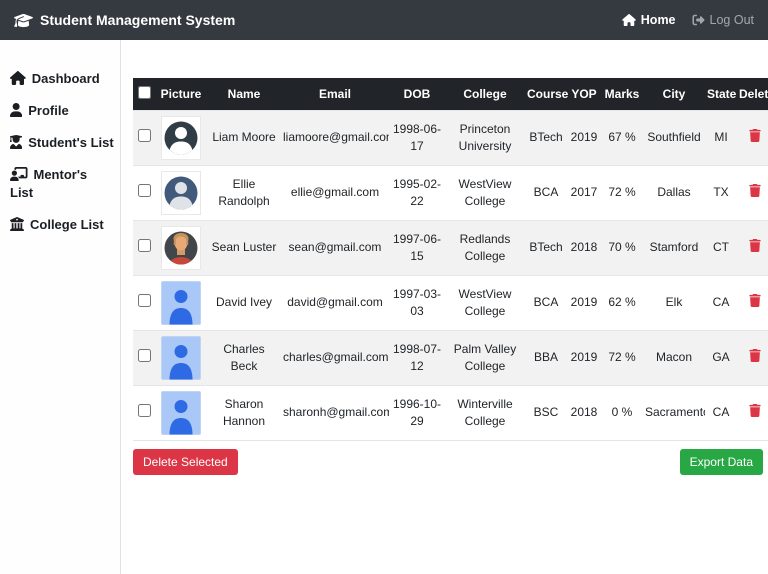 Image resolution: width=768 pixels, height=574 pixels. I want to click on header-marks: Marks, so click(622, 94).